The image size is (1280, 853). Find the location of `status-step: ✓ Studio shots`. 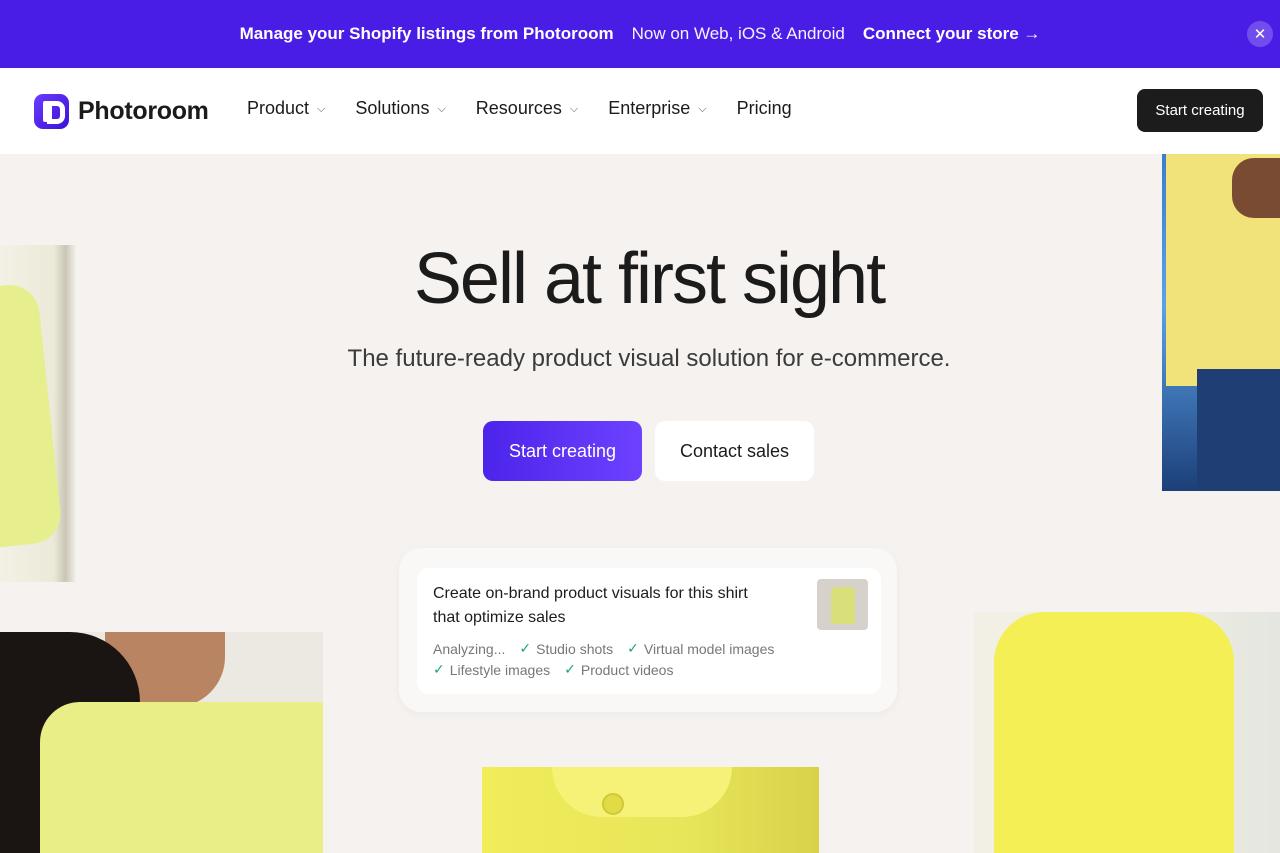

status-step: ✓ Studio shots is located at coordinates (566, 648).